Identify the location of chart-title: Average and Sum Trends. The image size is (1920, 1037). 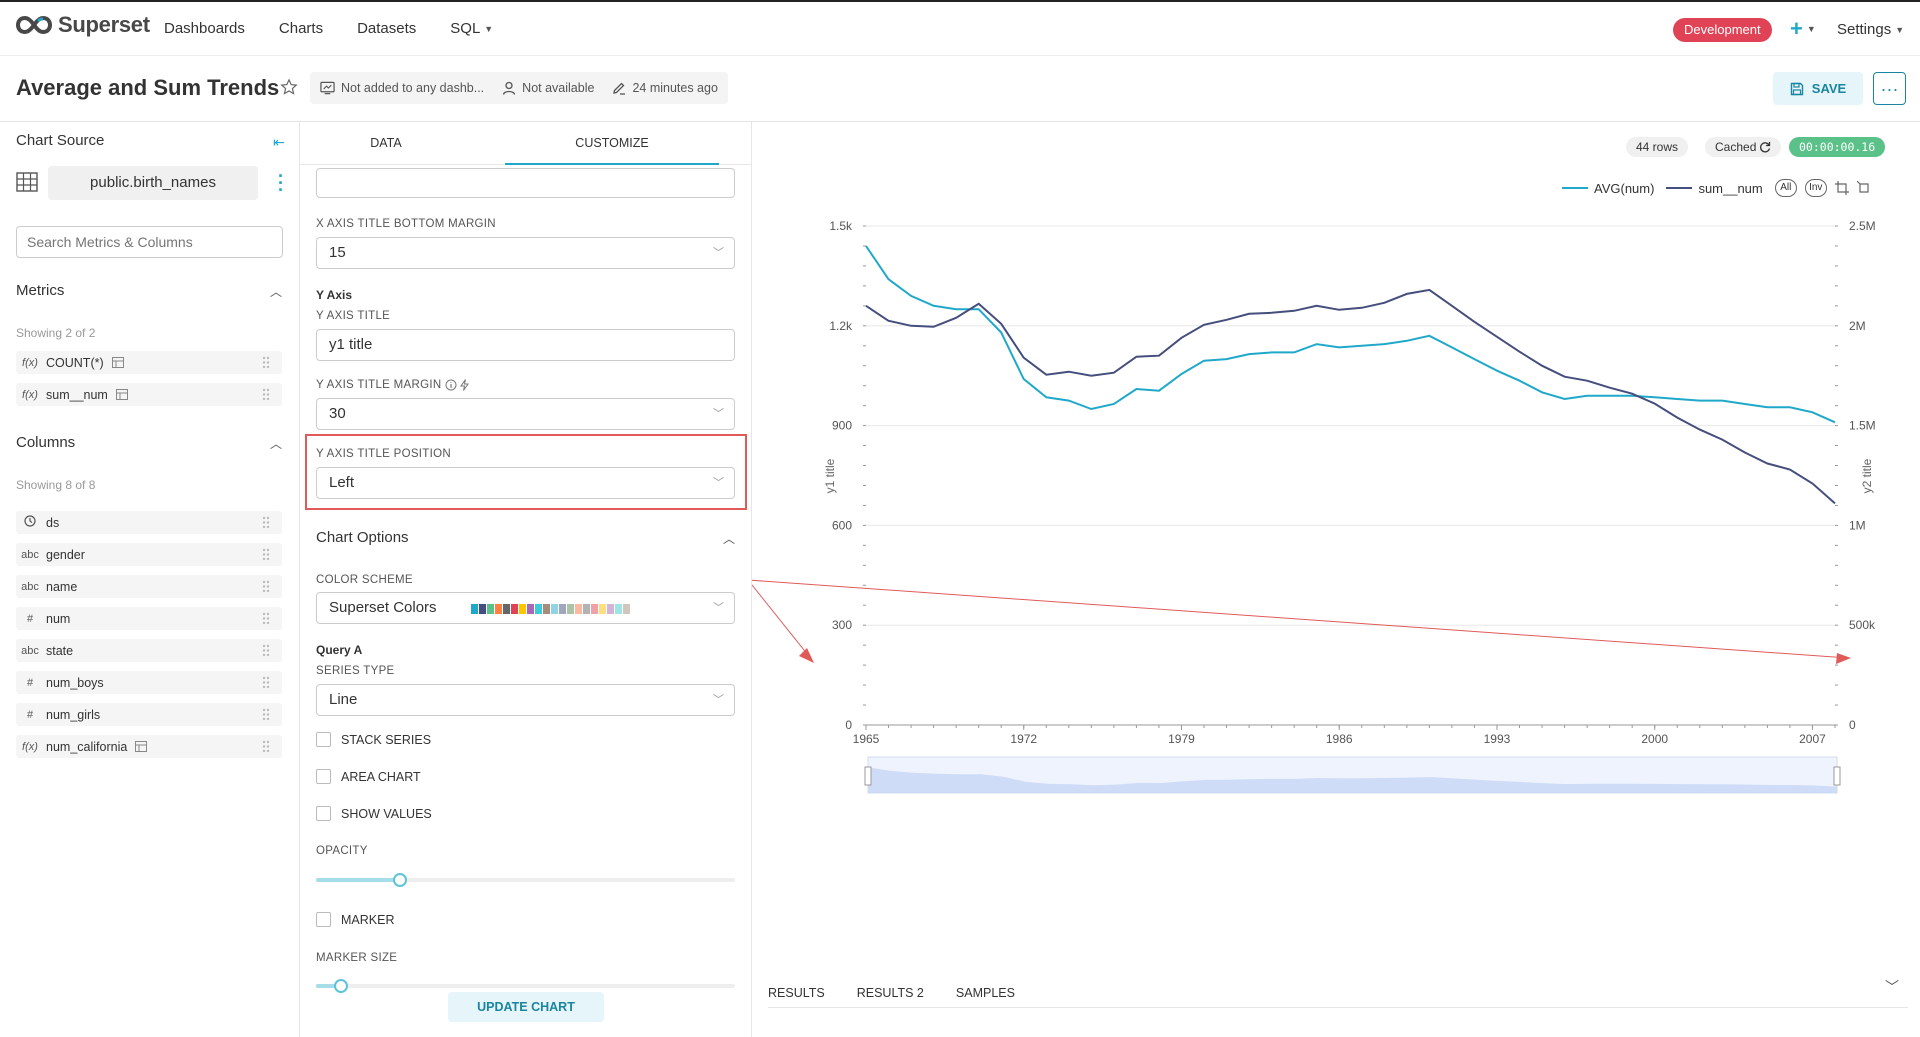
(147, 88).